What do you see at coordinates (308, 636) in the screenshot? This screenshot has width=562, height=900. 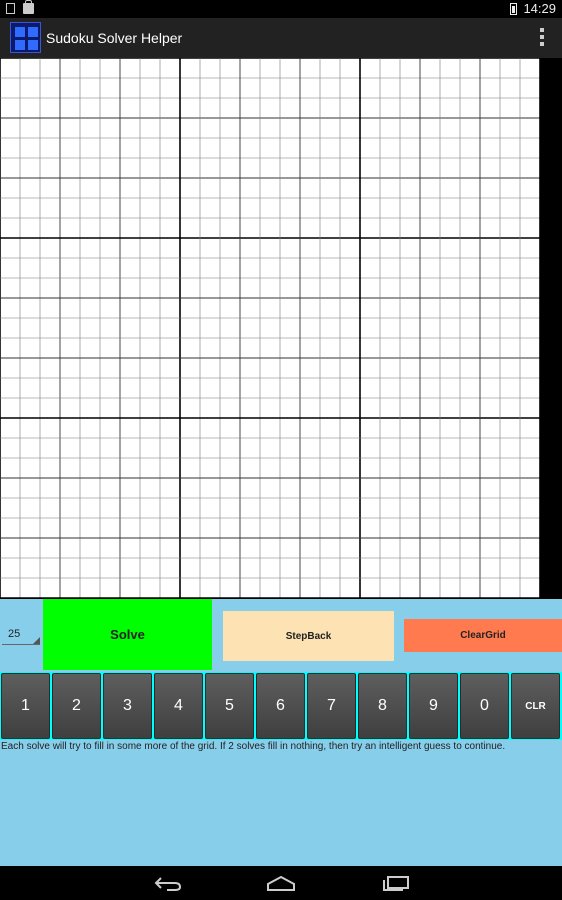 I see `stepback-button: StepBack` at bounding box center [308, 636].